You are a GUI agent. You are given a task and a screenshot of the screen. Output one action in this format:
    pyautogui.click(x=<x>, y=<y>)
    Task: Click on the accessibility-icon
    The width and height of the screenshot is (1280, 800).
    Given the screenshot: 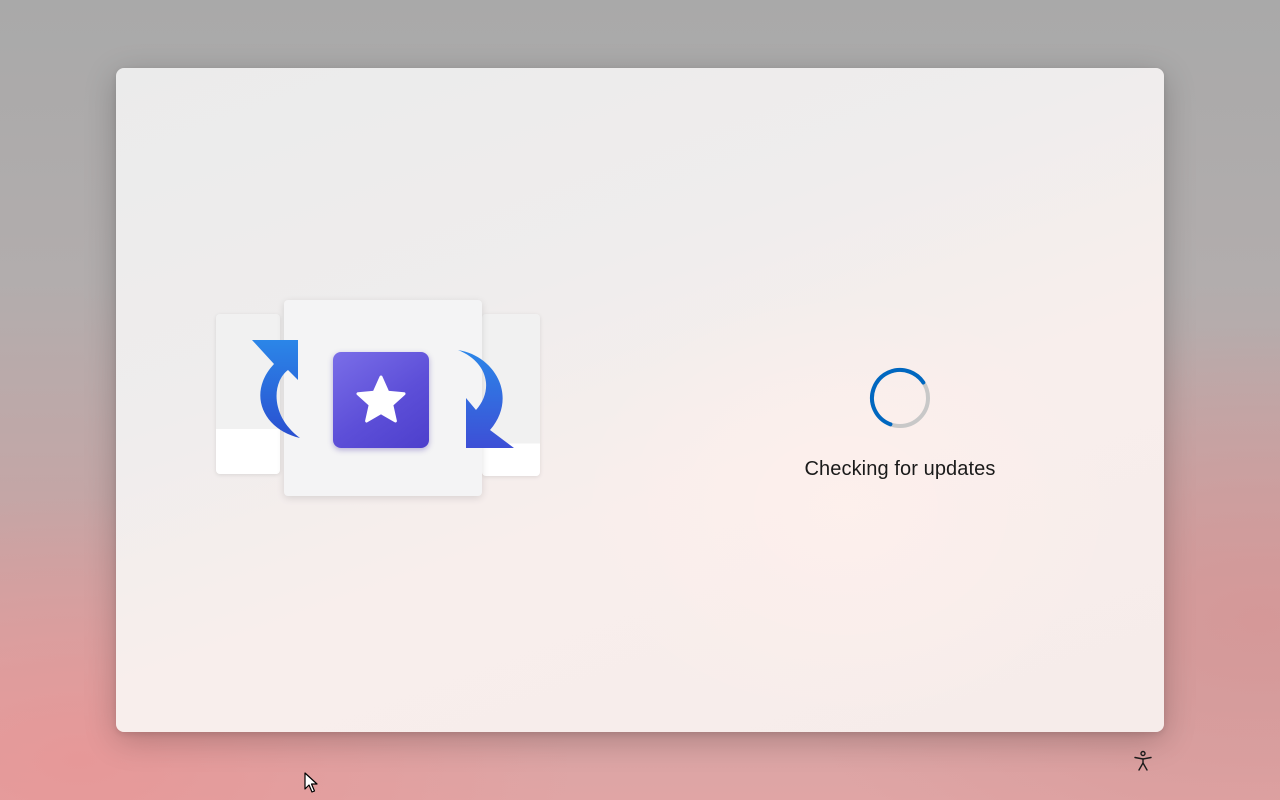 What is the action you would take?
    pyautogui.click(x=1143, y=761)
    